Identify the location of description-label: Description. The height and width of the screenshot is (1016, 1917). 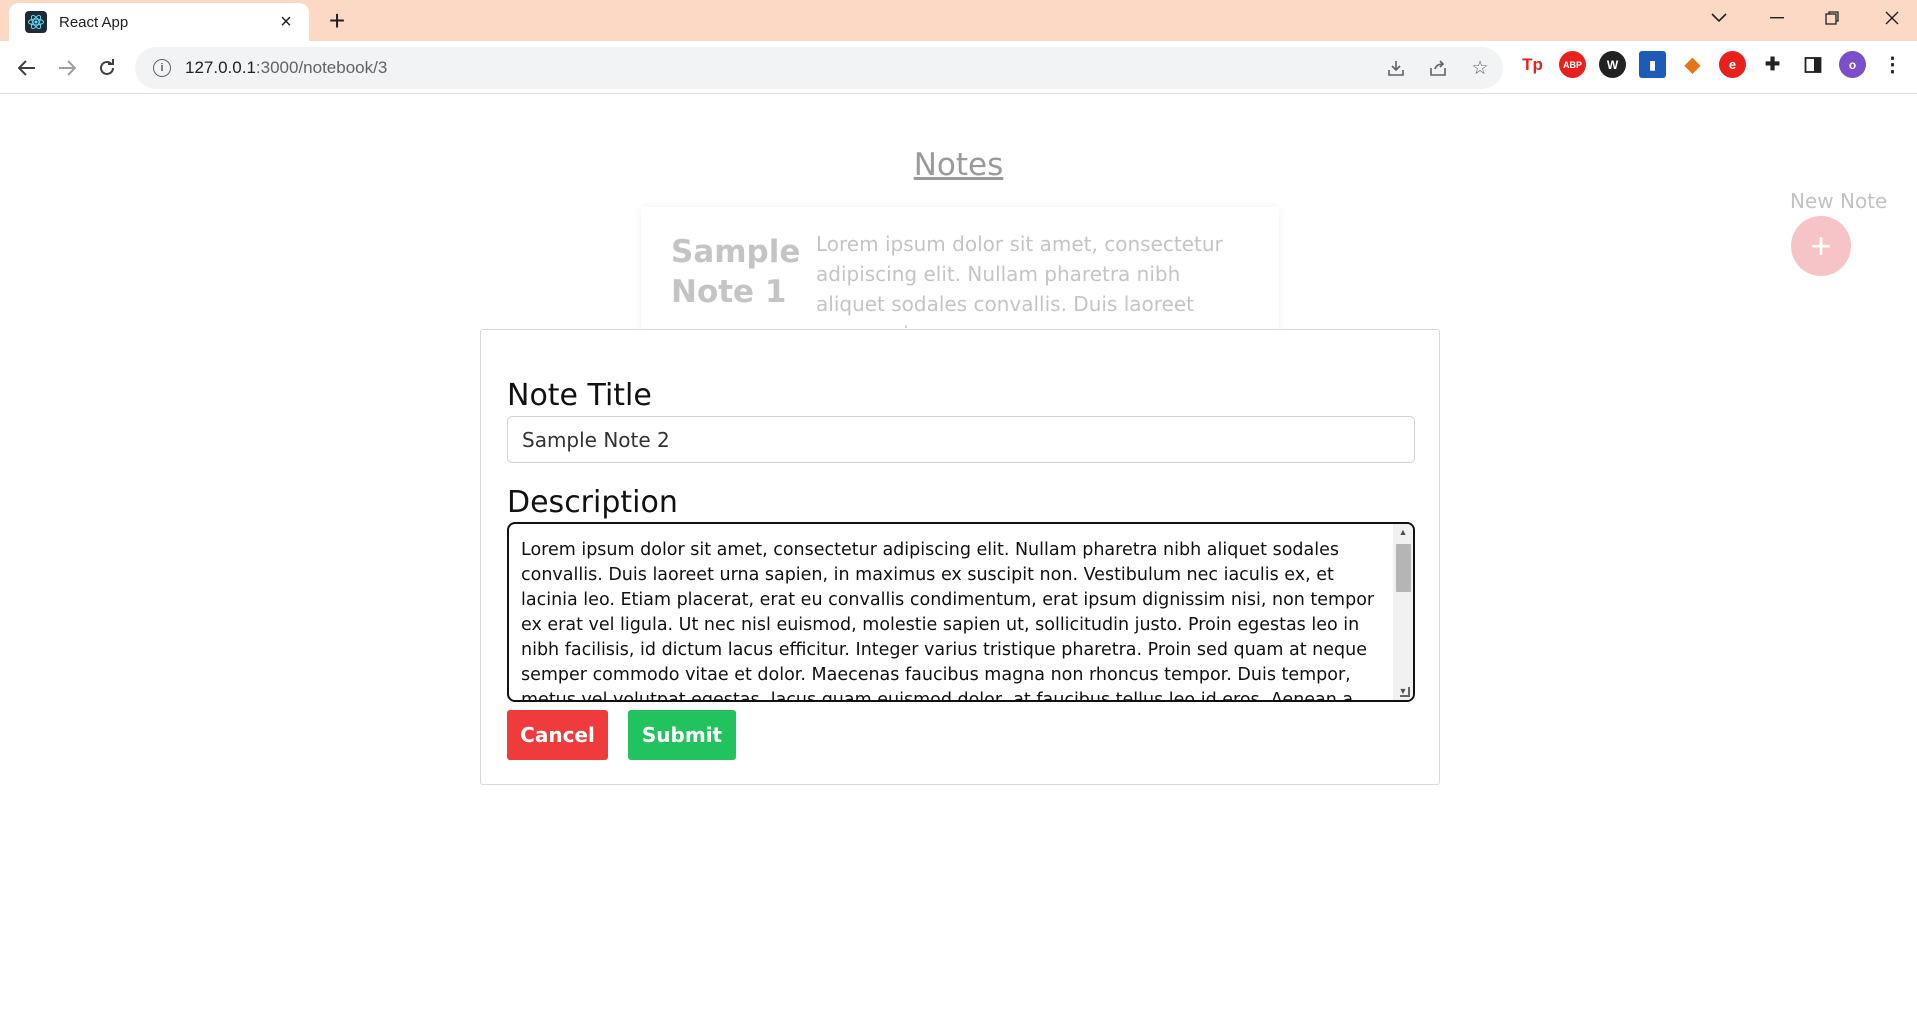
(592, 502).